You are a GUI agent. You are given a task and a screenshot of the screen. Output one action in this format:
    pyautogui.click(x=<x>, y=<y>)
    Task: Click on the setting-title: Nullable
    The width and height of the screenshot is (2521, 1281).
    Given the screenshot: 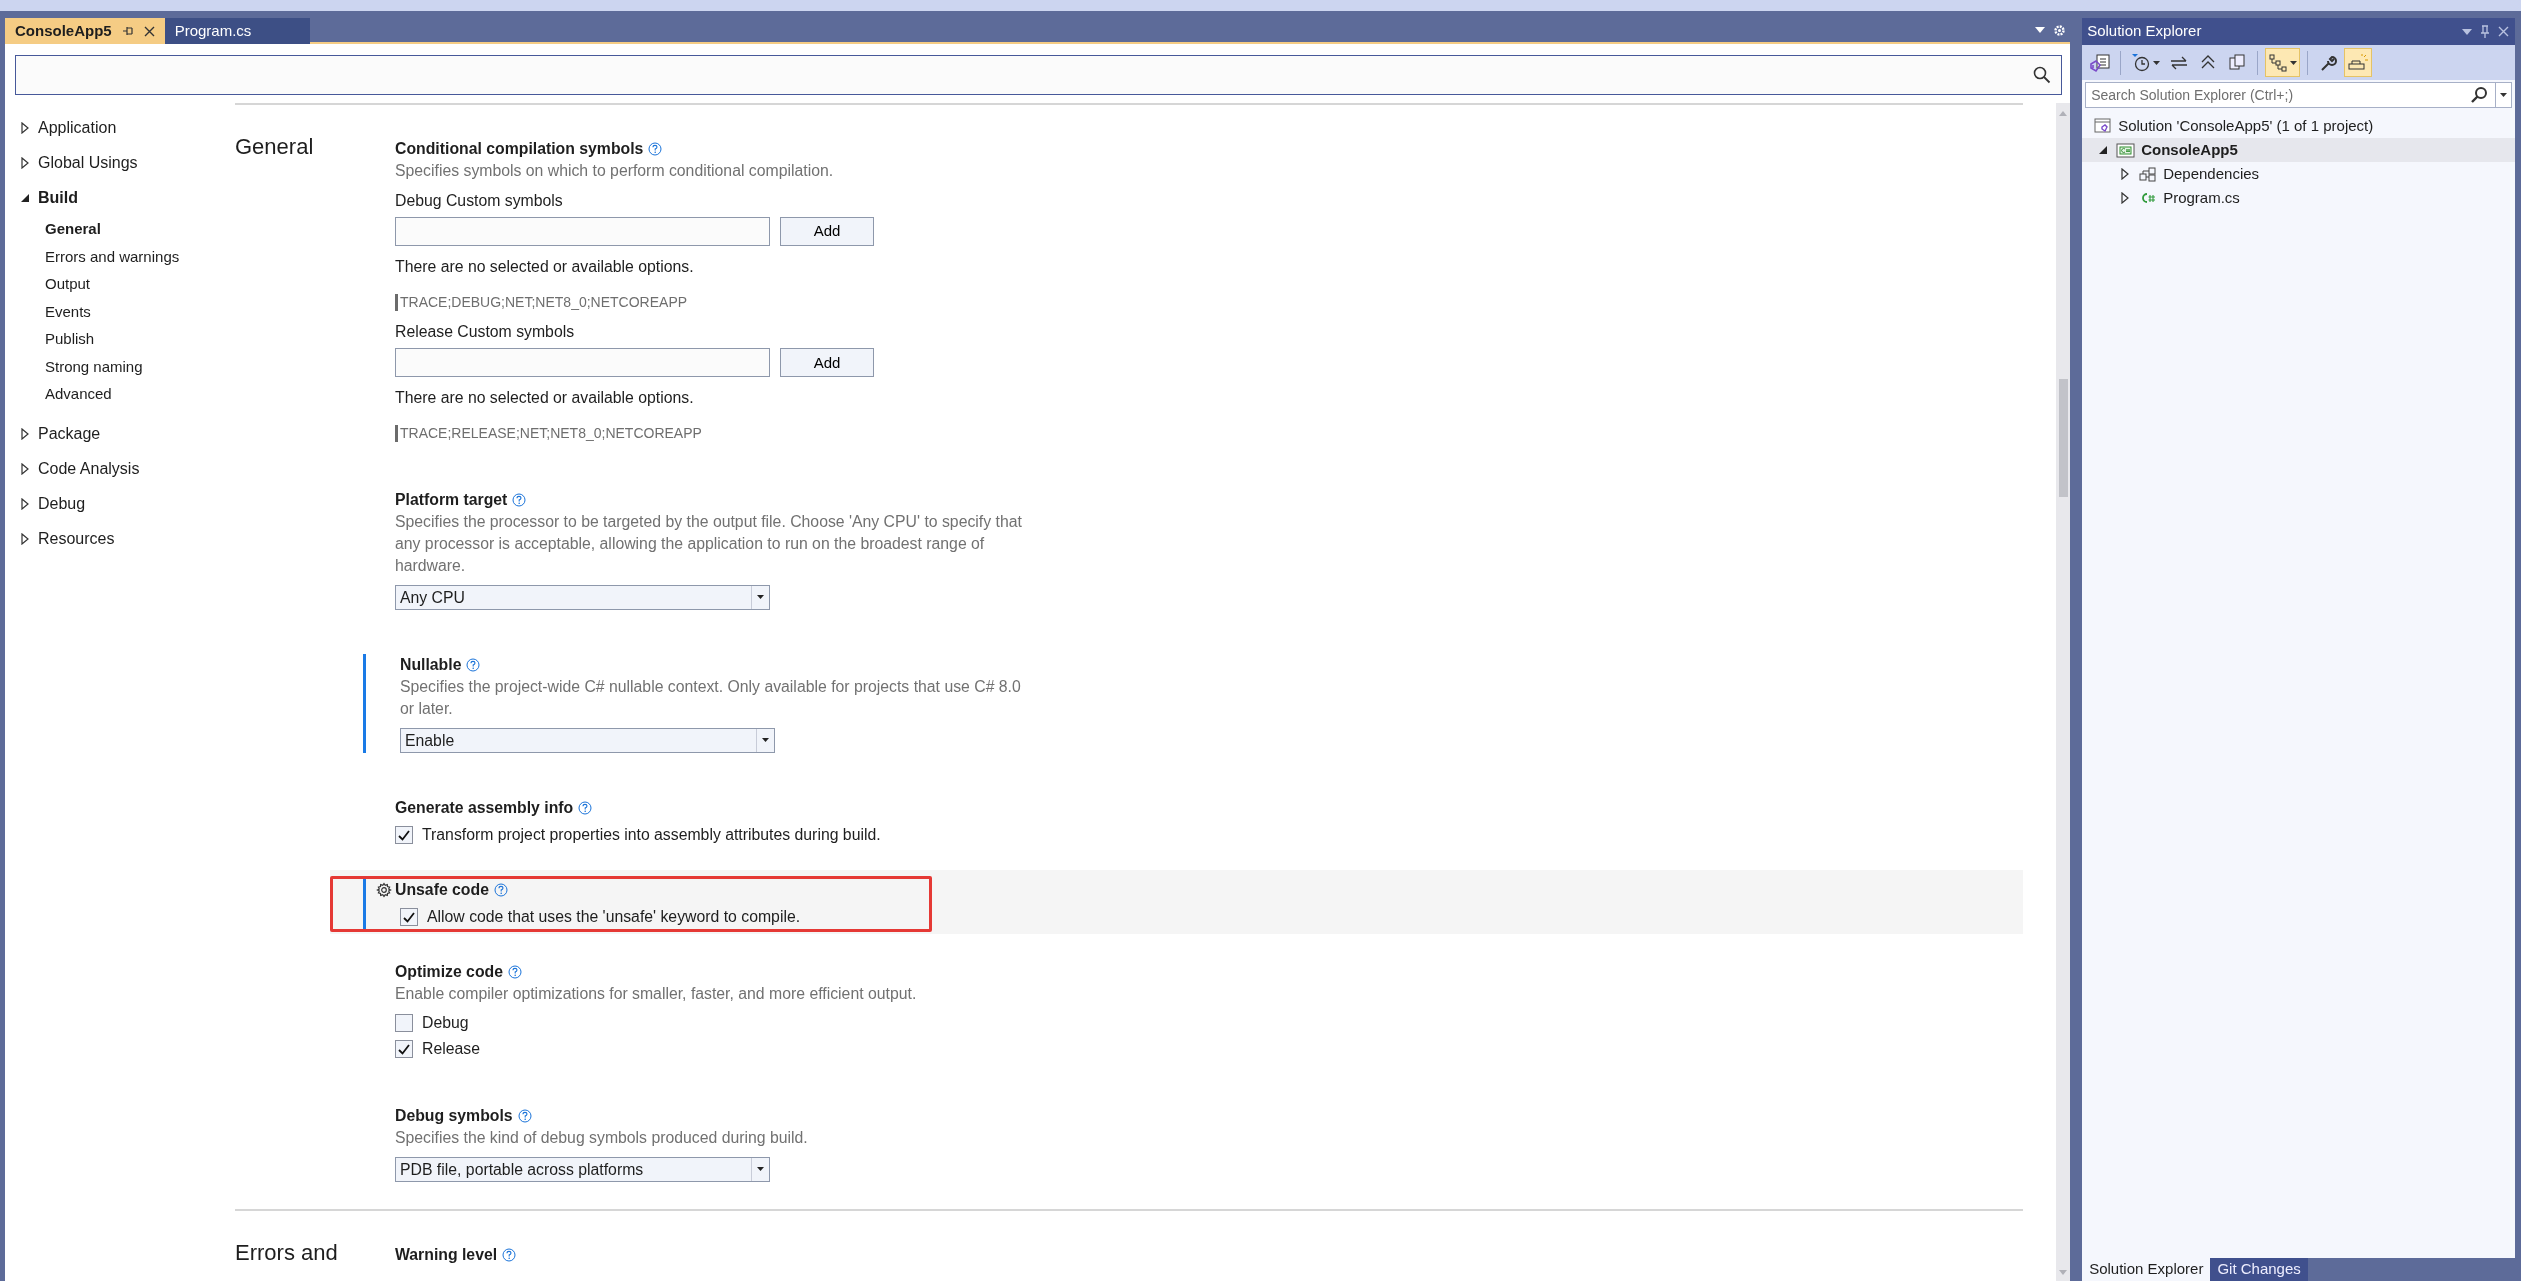 What is the action you would take?
    pyautogui.click(x=431, y=665)
    